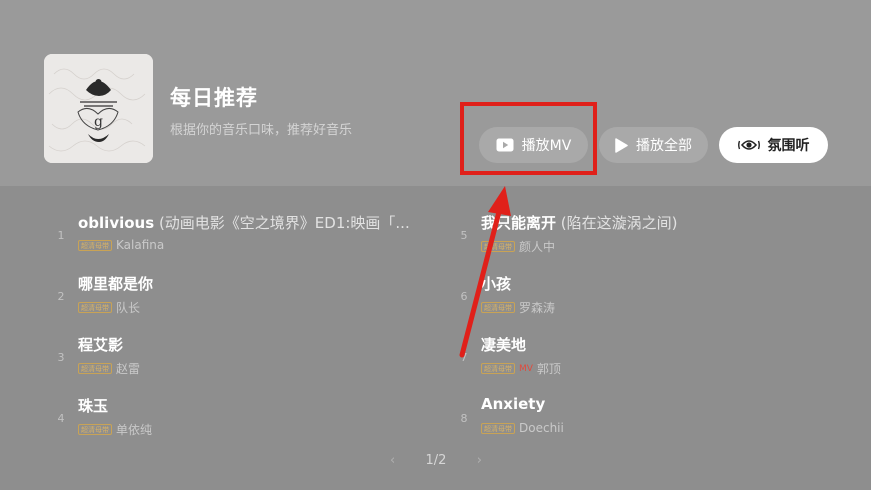  Describe the element at coordinates (61, 296) in the screenshot. I see `track-number: 2` at that location.